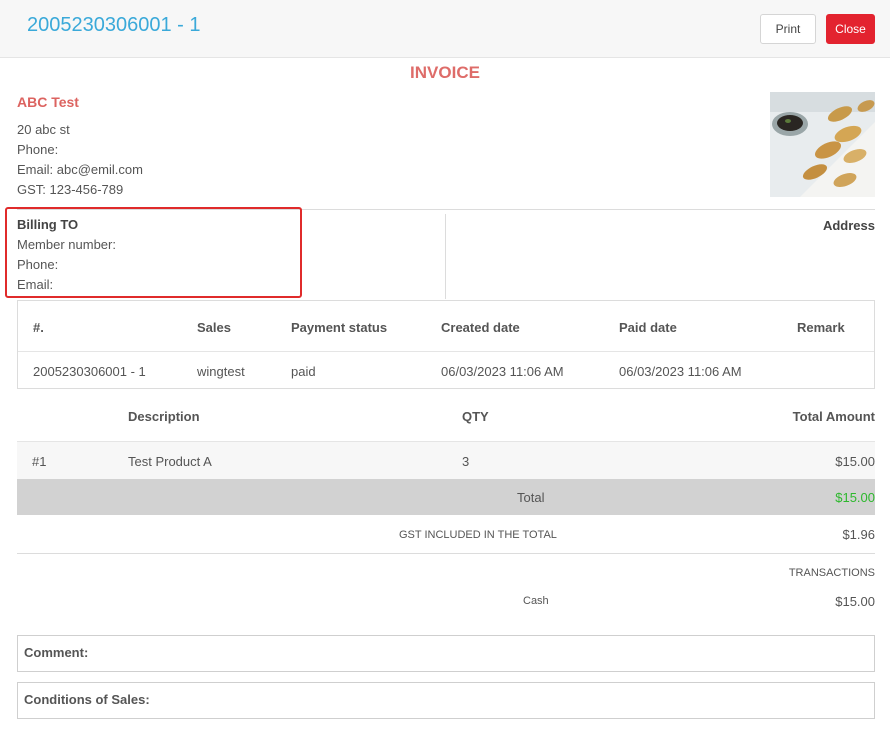 This screenshot has width=890, height=737. Describe the element at coordinates (445, 256) in the screenshot. I see `billing-divider` at that location.